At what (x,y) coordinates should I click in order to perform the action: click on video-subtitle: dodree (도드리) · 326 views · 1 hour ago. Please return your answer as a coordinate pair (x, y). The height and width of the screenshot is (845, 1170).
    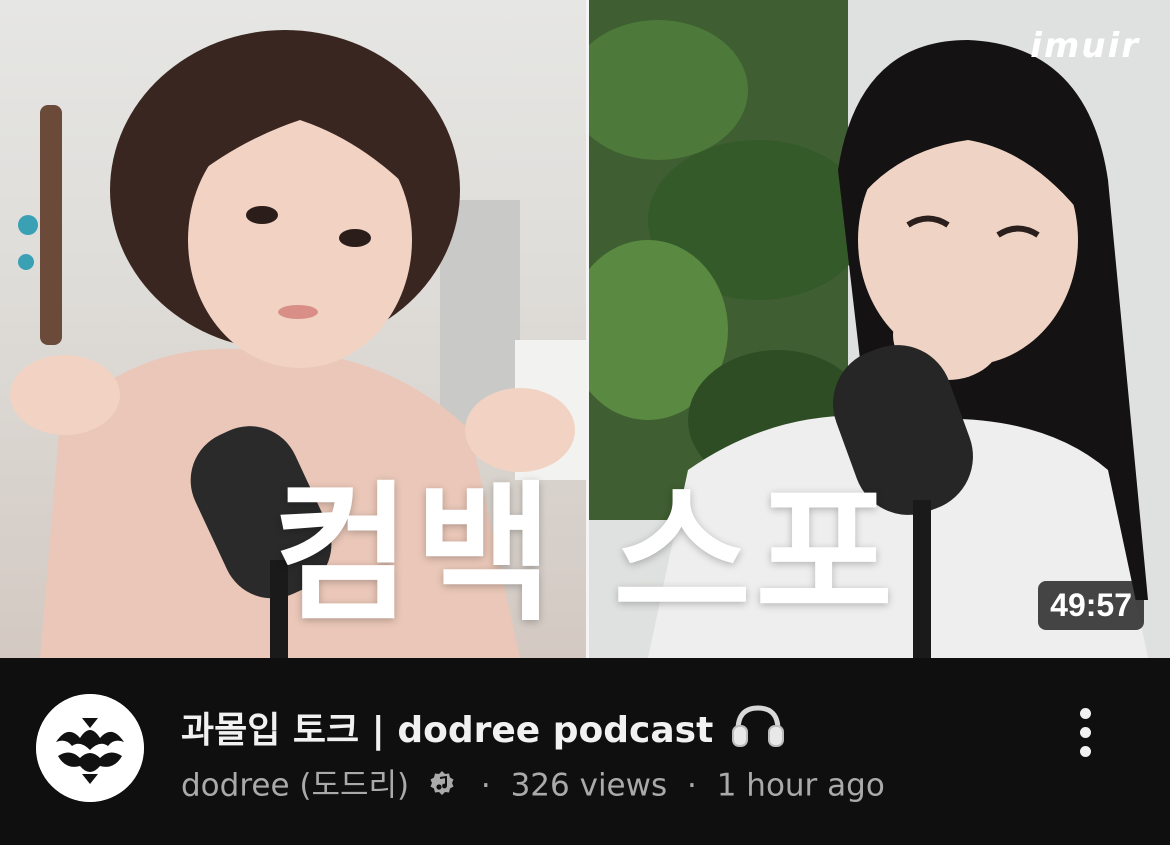
    Looking at the image, I should click on (533, 785).